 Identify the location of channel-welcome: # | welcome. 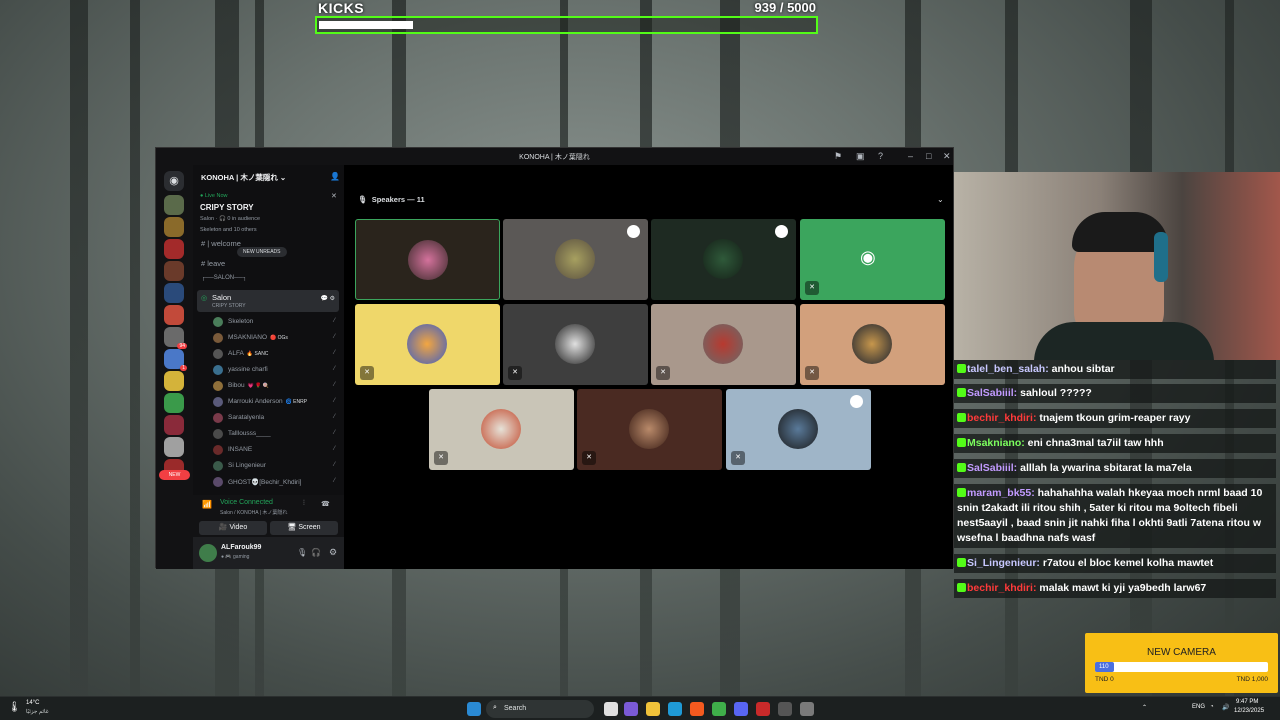
(221, 243).